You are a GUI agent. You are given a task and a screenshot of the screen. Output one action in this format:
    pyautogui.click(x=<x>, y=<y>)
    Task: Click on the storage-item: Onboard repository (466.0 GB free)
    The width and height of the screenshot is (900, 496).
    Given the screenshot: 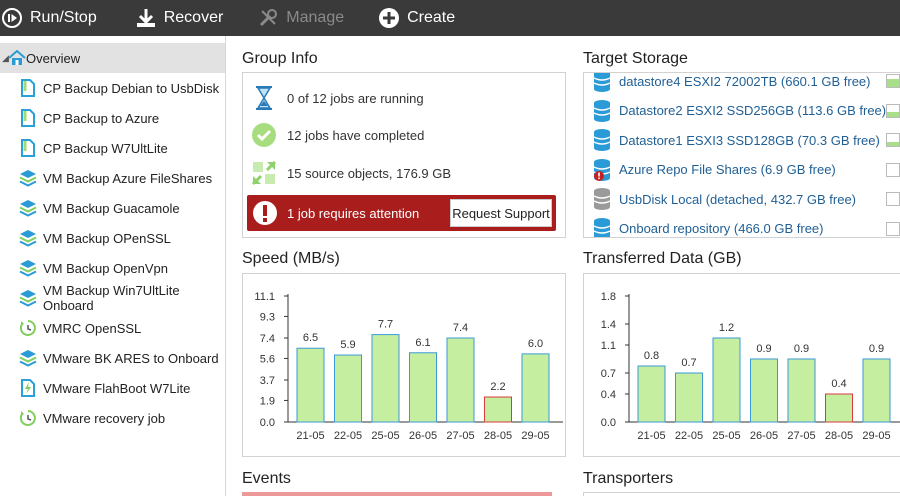 What is the action you would take?
    pyautogui.click(x=742, y=226)
    